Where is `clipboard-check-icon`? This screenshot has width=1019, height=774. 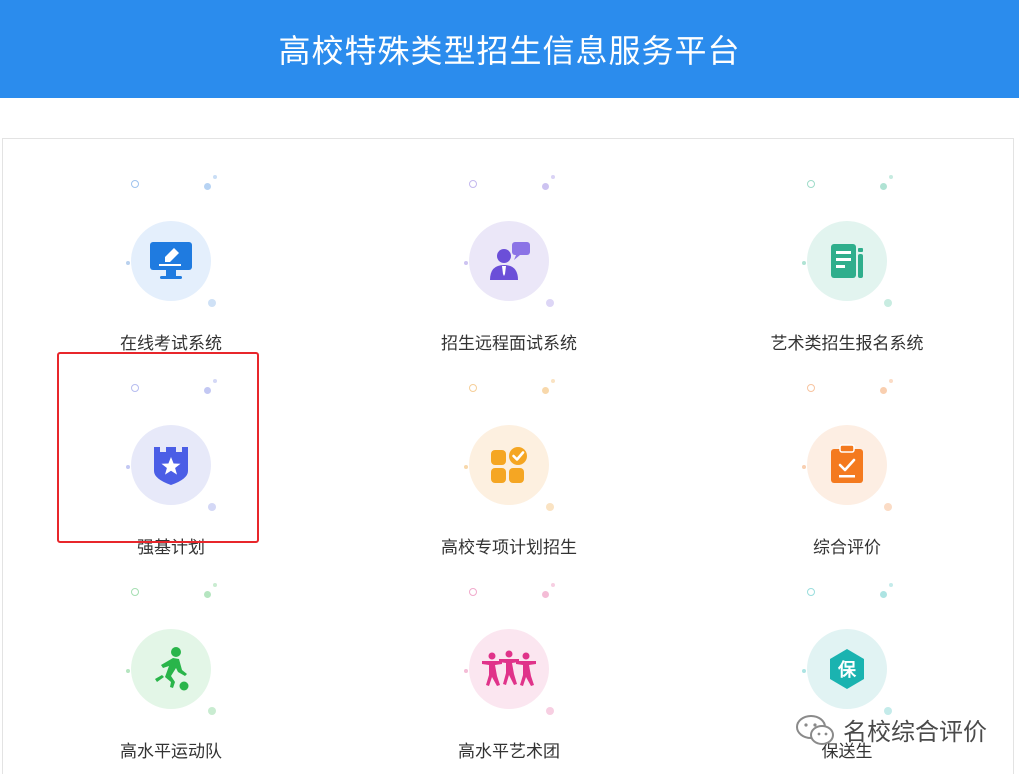
clipboard-check-icon is located at coordinates (847, 465).